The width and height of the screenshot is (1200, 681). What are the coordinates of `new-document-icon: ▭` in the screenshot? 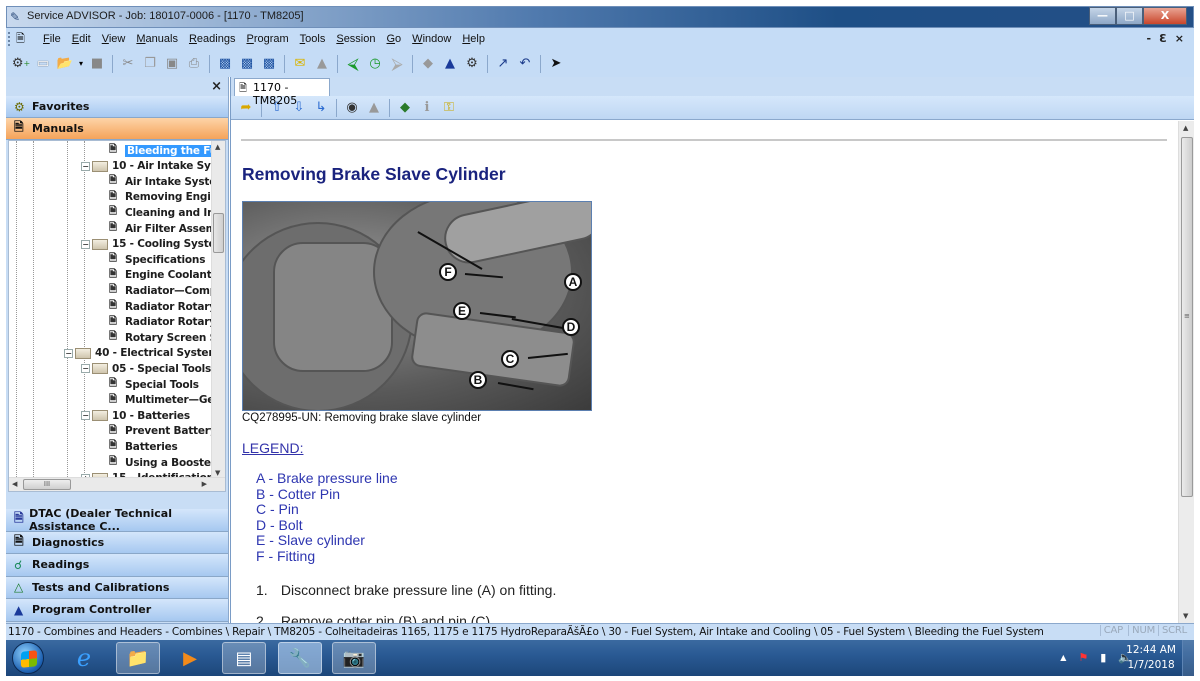 It's located at (43, 64).